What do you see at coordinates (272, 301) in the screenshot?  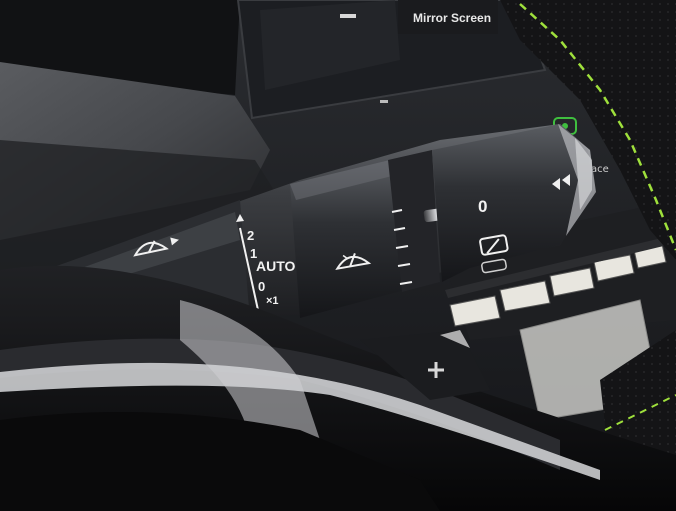 I see `scale-label-x1: ×1` at bounding box center [272, 301].